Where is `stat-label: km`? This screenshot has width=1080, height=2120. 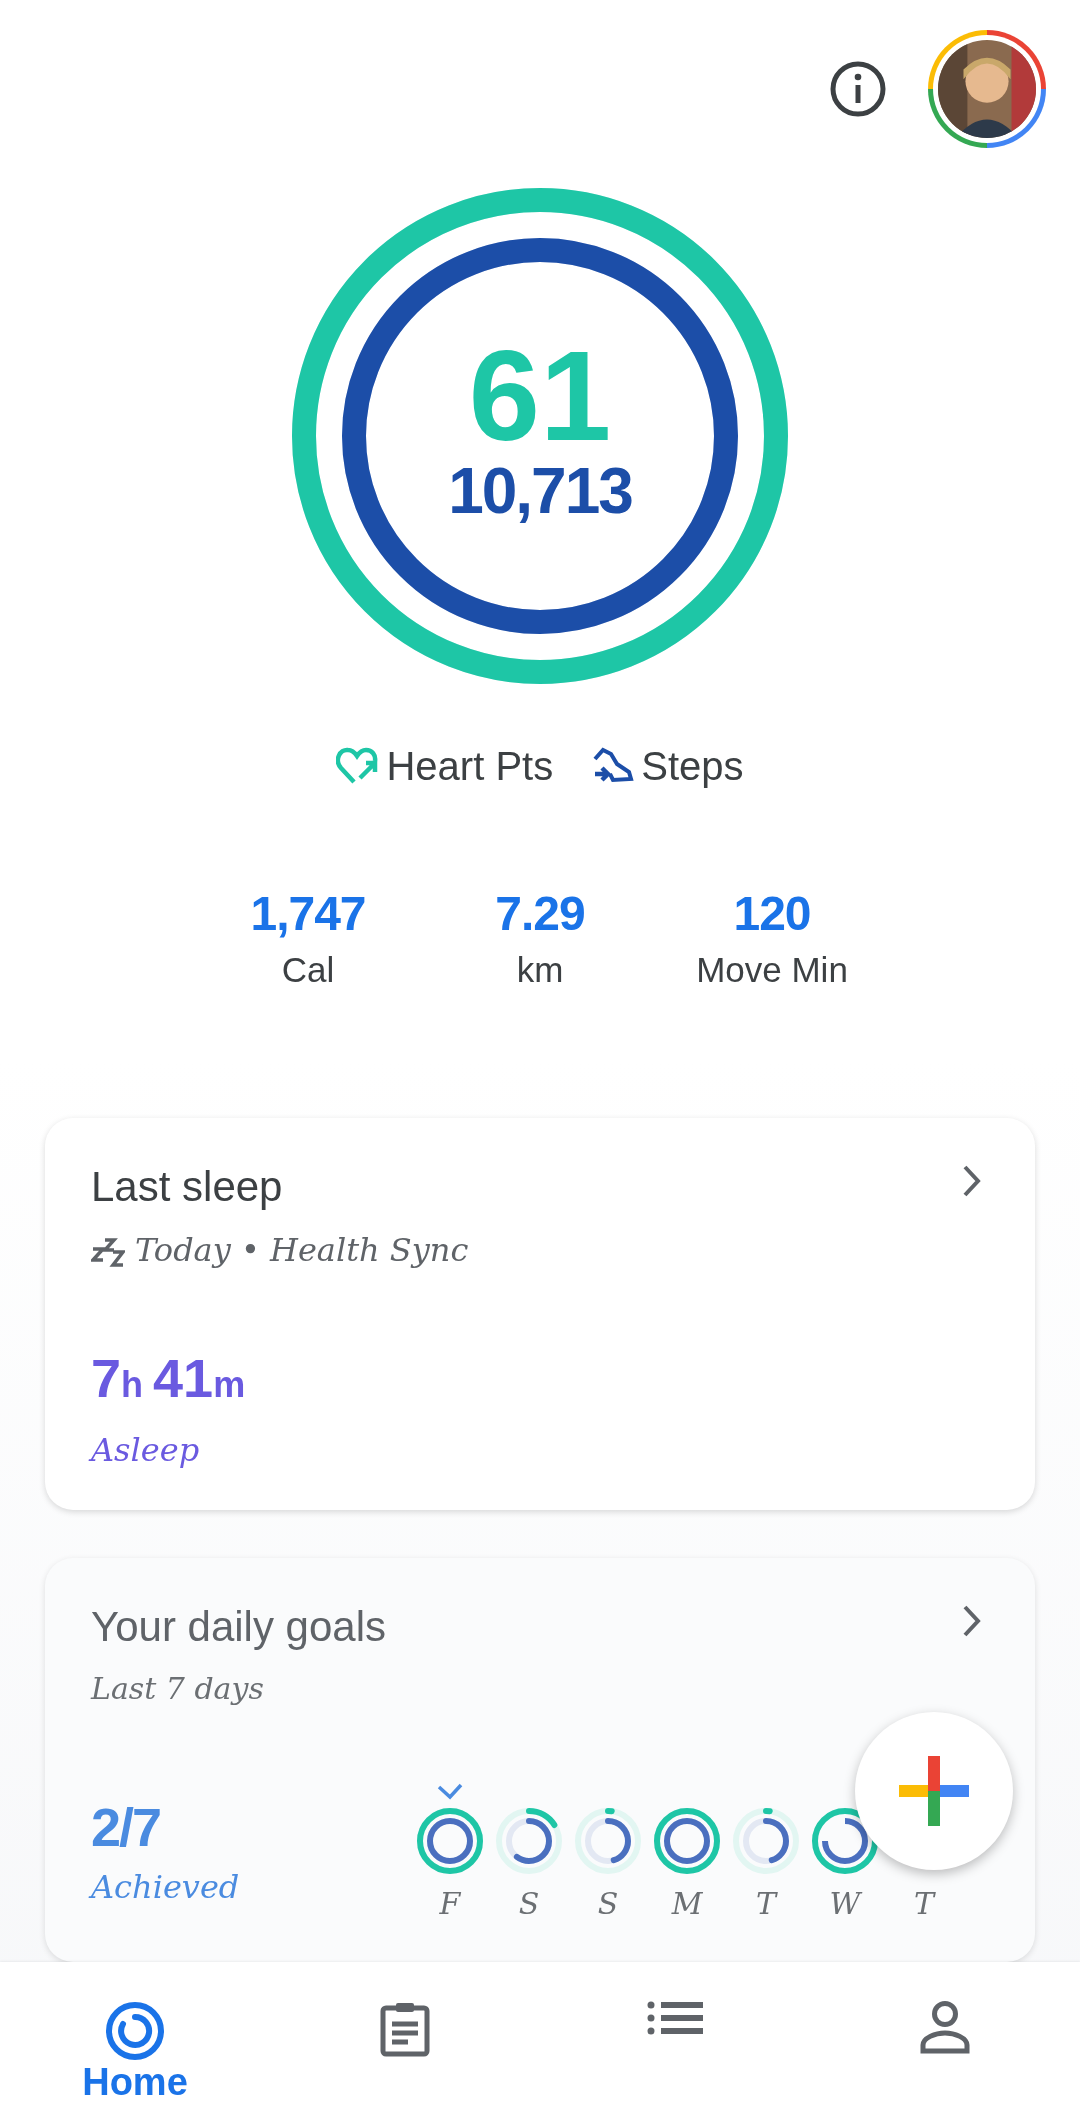 stat-label: km is located at coordinates (540, 970).